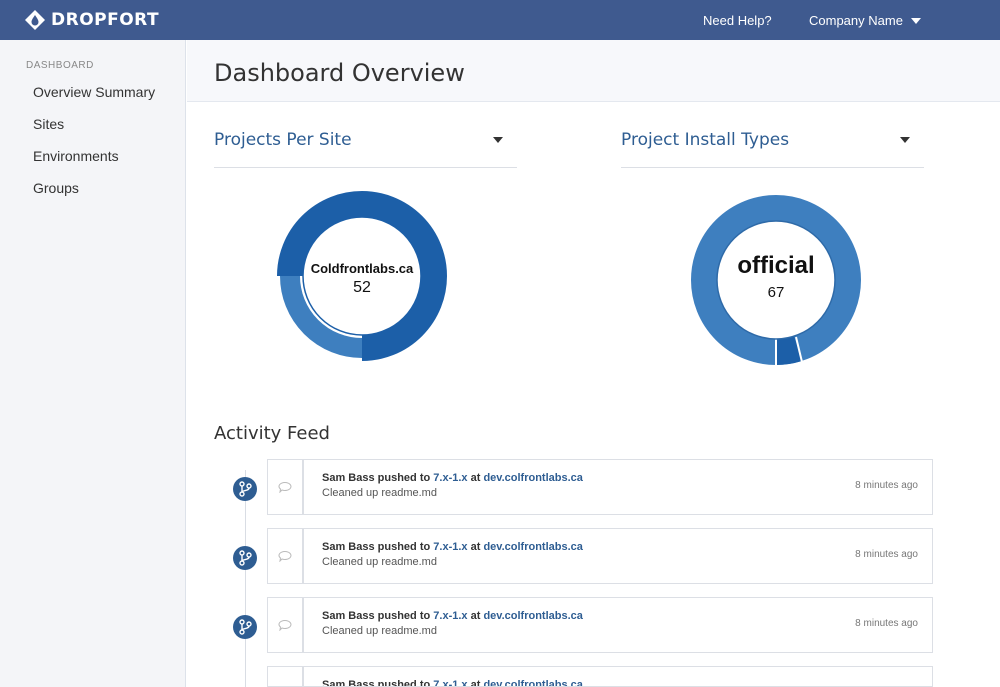 Image resolution: width=1000 pixels, height=687 pixels. What do you see at coordinates (593, 71) in the screenshot?
I see `page-header: Dashboard Overview` at bounding box center [593, 71].